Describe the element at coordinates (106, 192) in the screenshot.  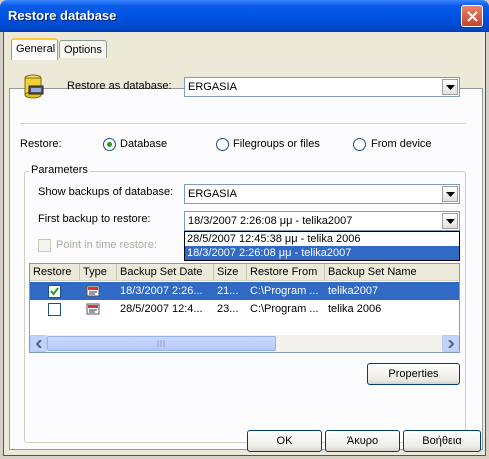
I see `show-backups-label: Show backups of database:` at that location.